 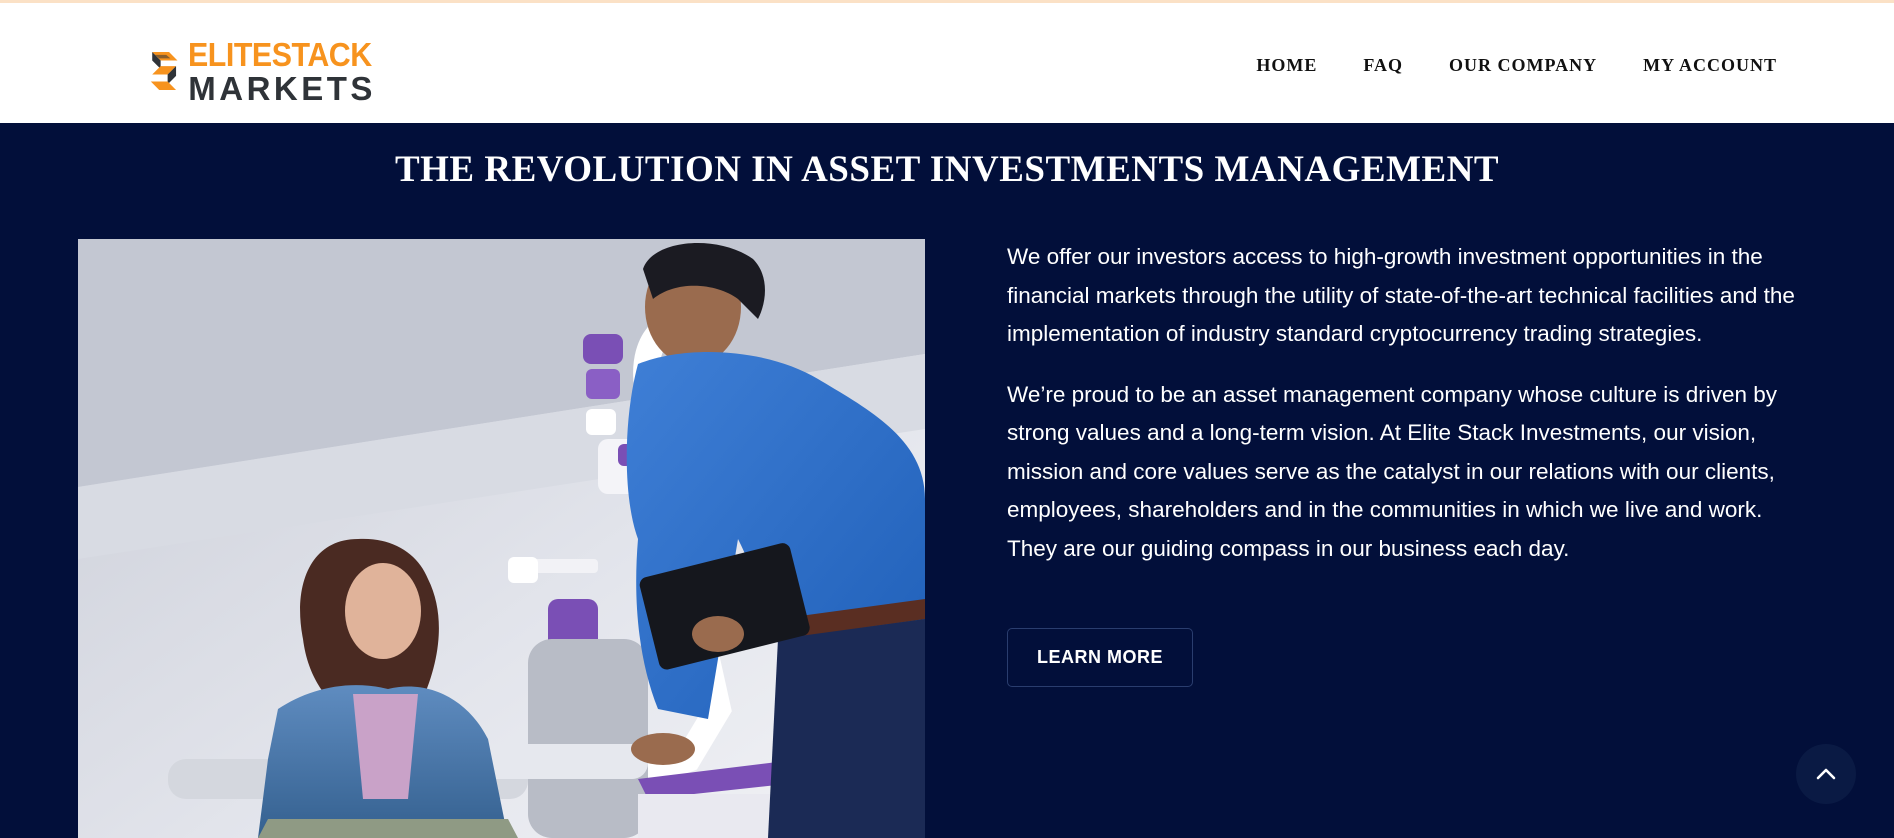 What do you see at coordinates (164, 71) in the screenshot?
I see `logo-mark-icon` at bounding box center [164, 71].